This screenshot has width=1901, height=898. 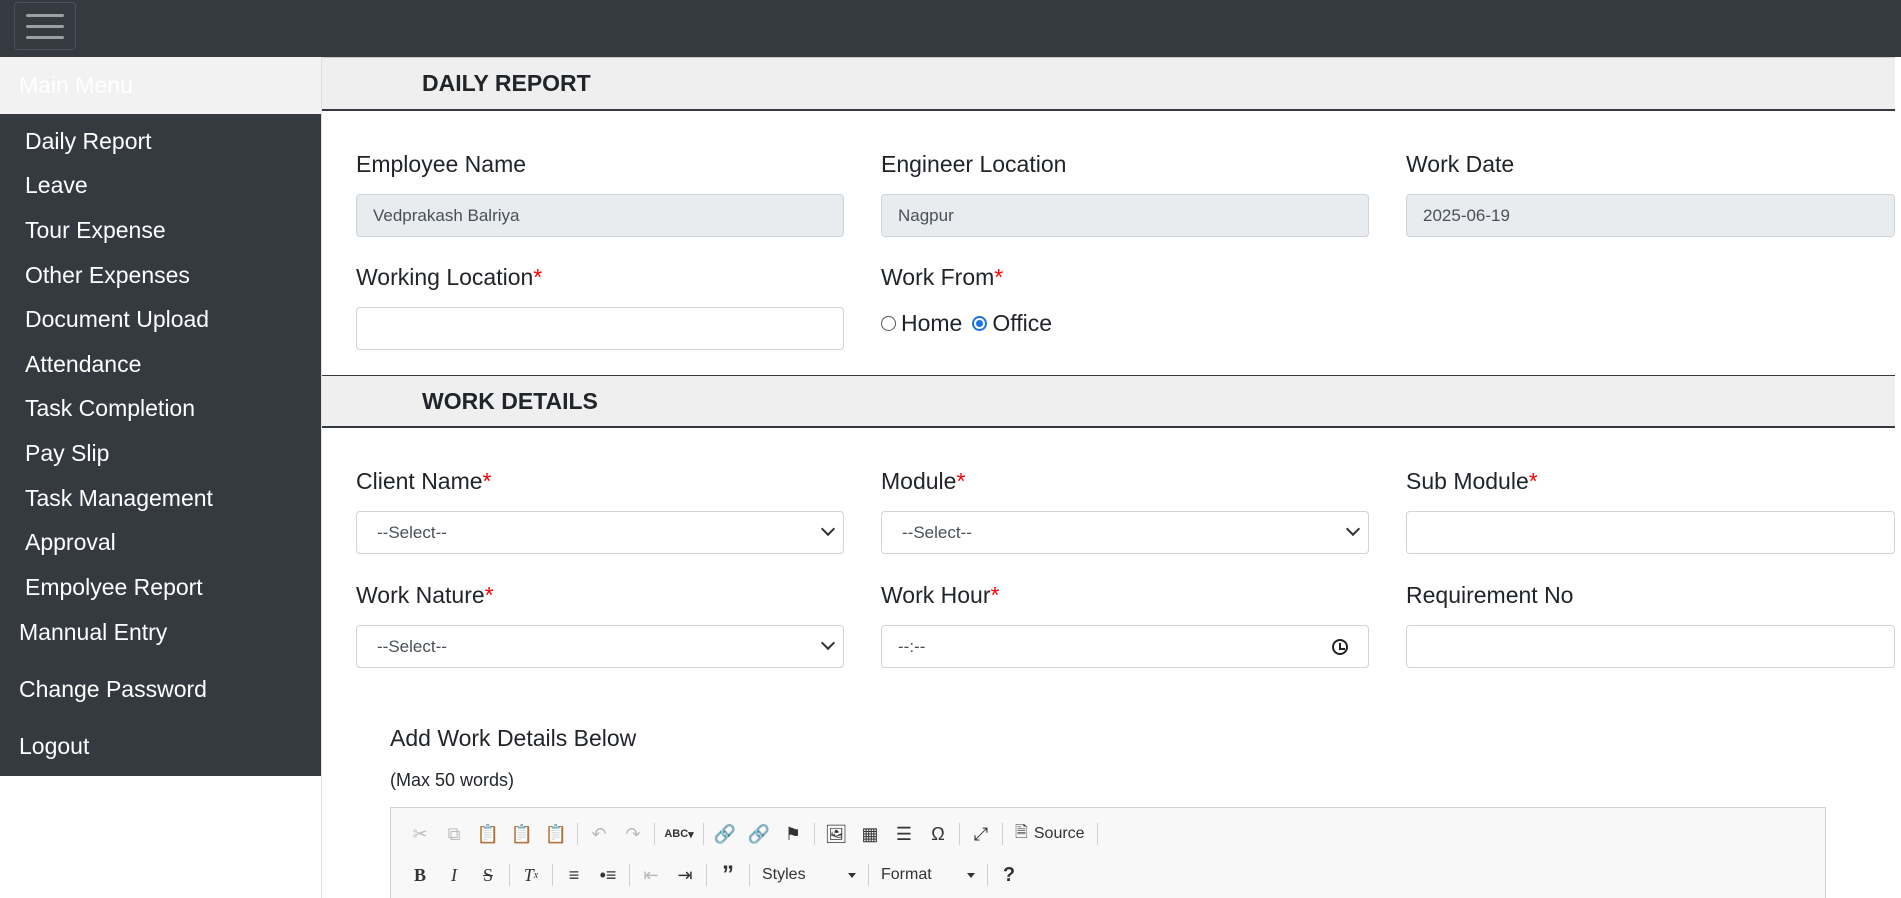 I want to click on remove-format-icon: Tx, so click(x=531, y=875).